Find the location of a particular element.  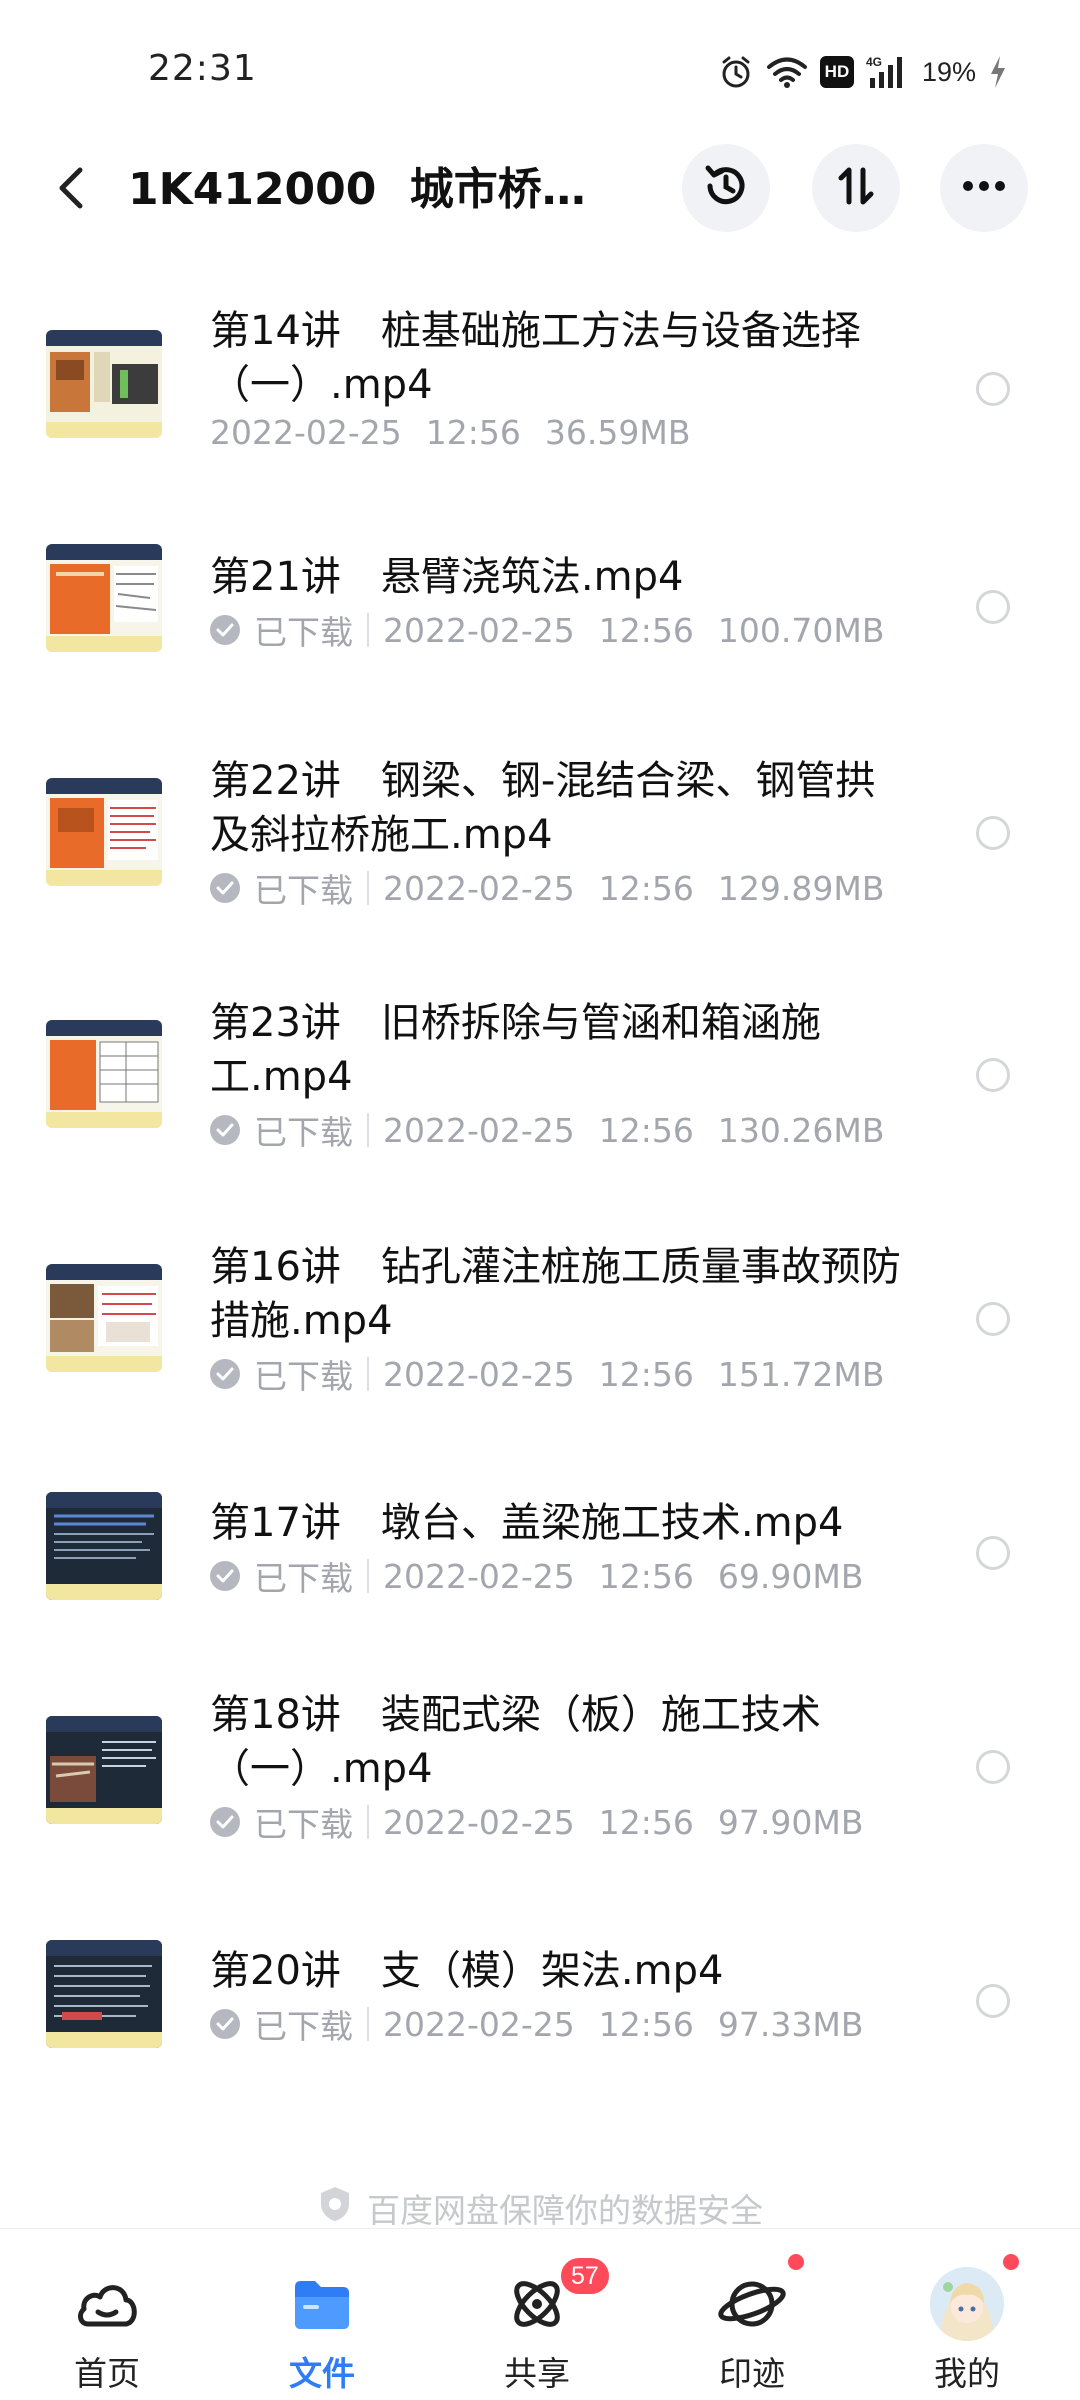

file-size: 97.33MB is located at coordinates (790, 2024).